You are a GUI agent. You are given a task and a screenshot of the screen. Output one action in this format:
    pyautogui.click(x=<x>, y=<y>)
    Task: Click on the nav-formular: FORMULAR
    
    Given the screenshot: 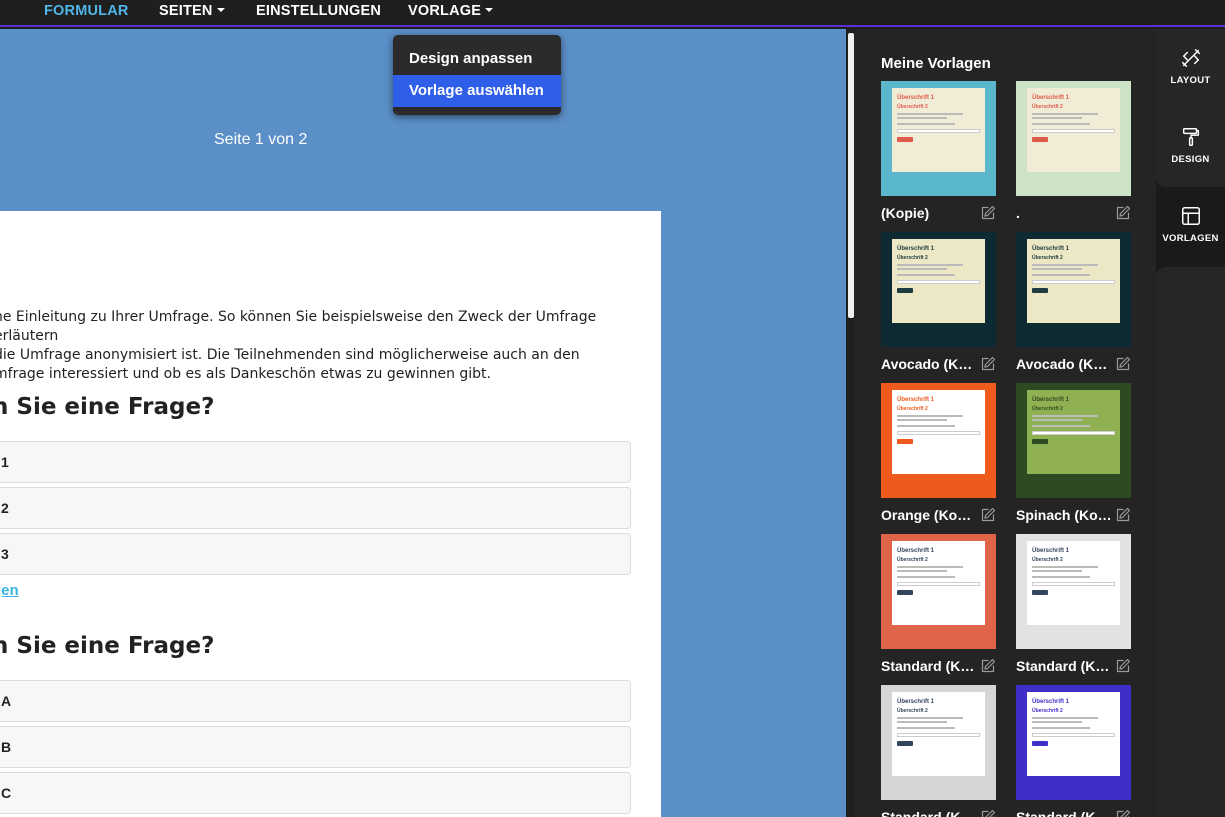 What is the action you would take?
    pyautogui.click(x=86, y=11)
    